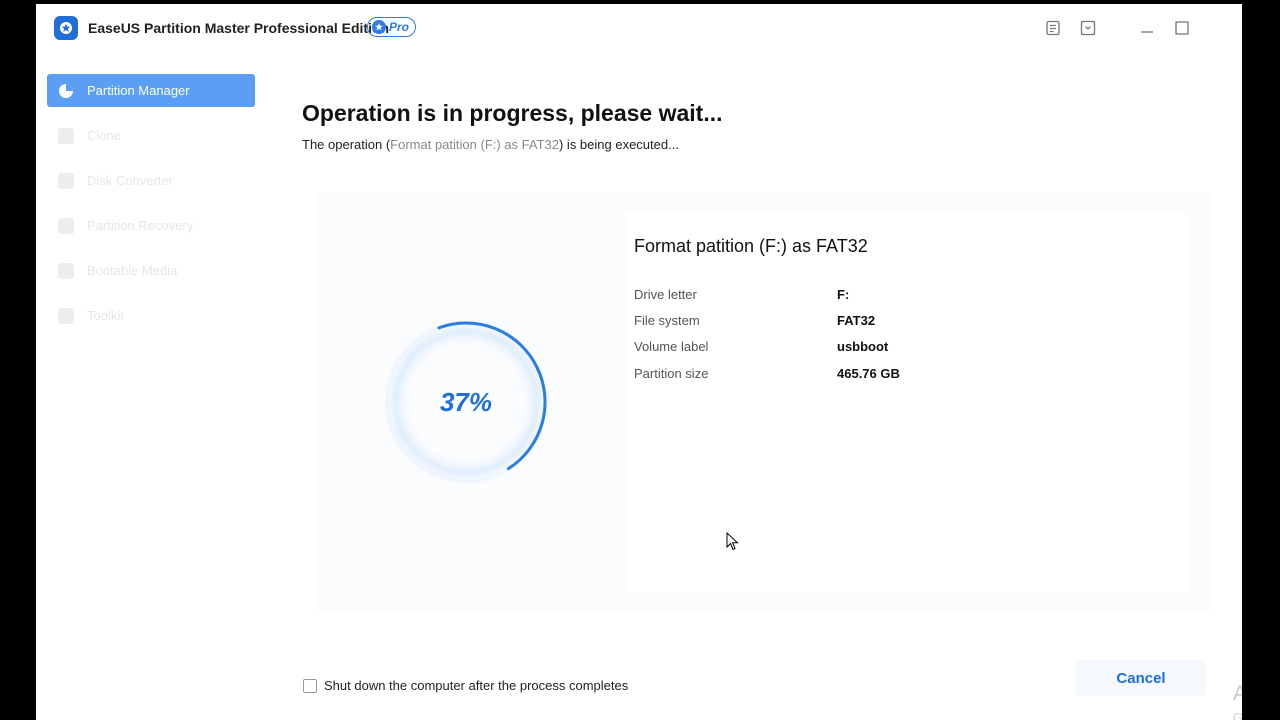  Describe the element at coordinates (66, 90) in the screenshot. I see `pie-chart-icon` at that location.